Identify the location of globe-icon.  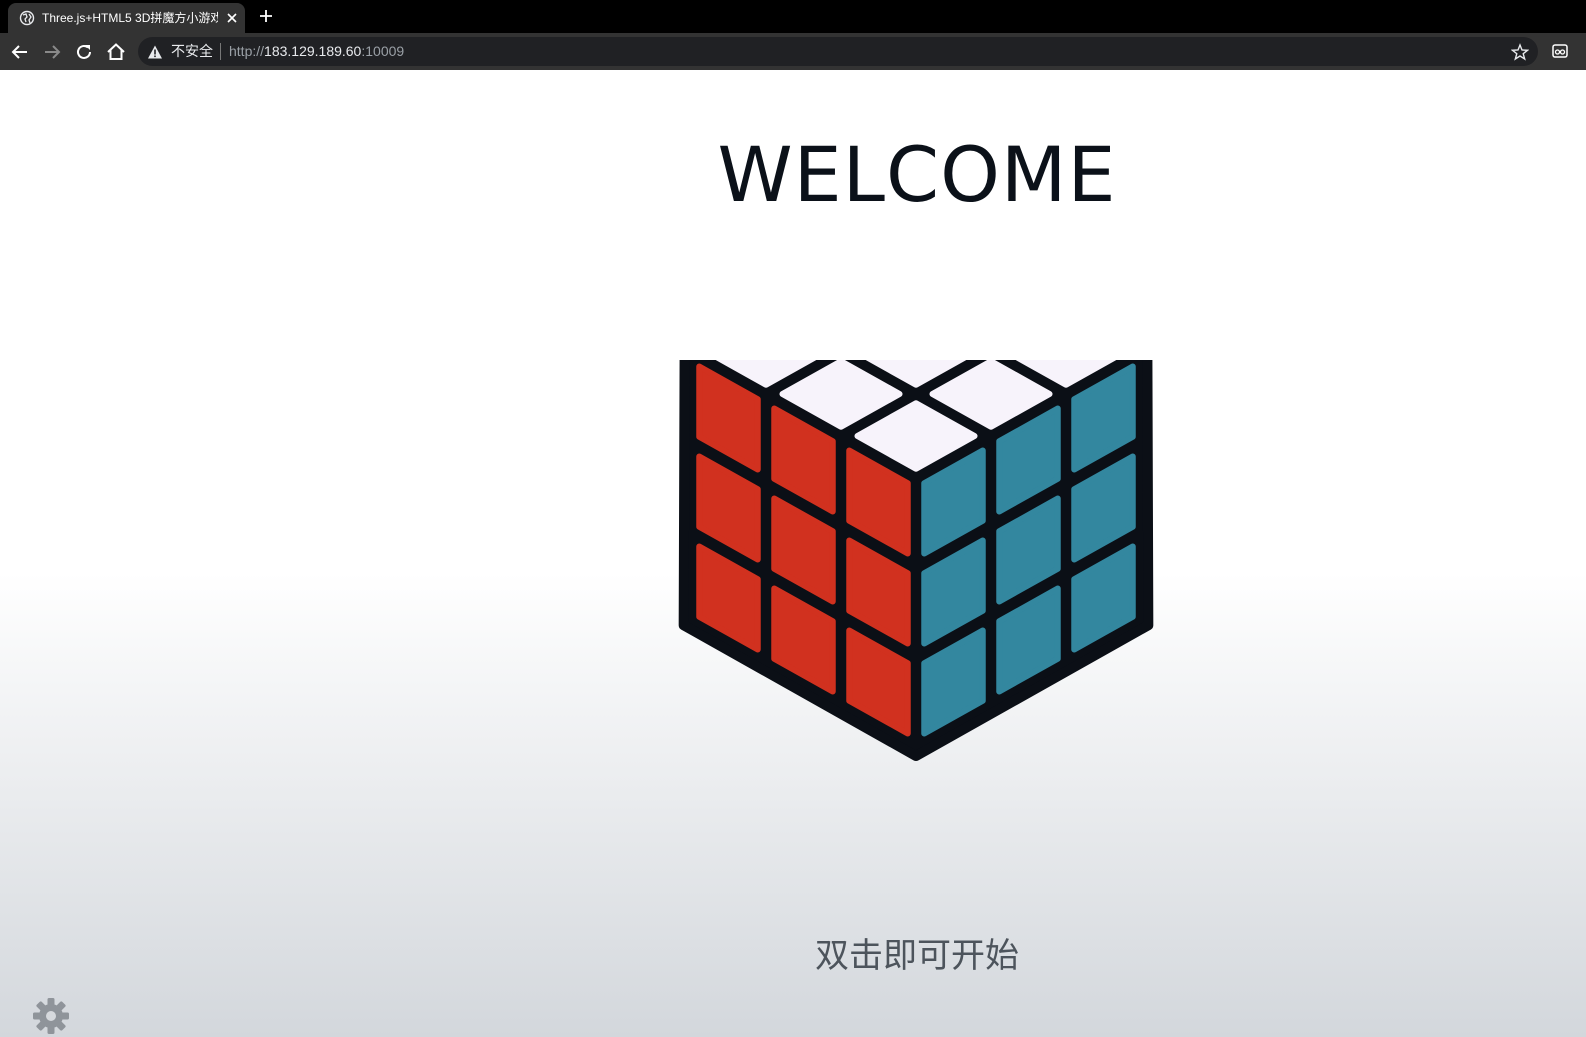
(27, 18).